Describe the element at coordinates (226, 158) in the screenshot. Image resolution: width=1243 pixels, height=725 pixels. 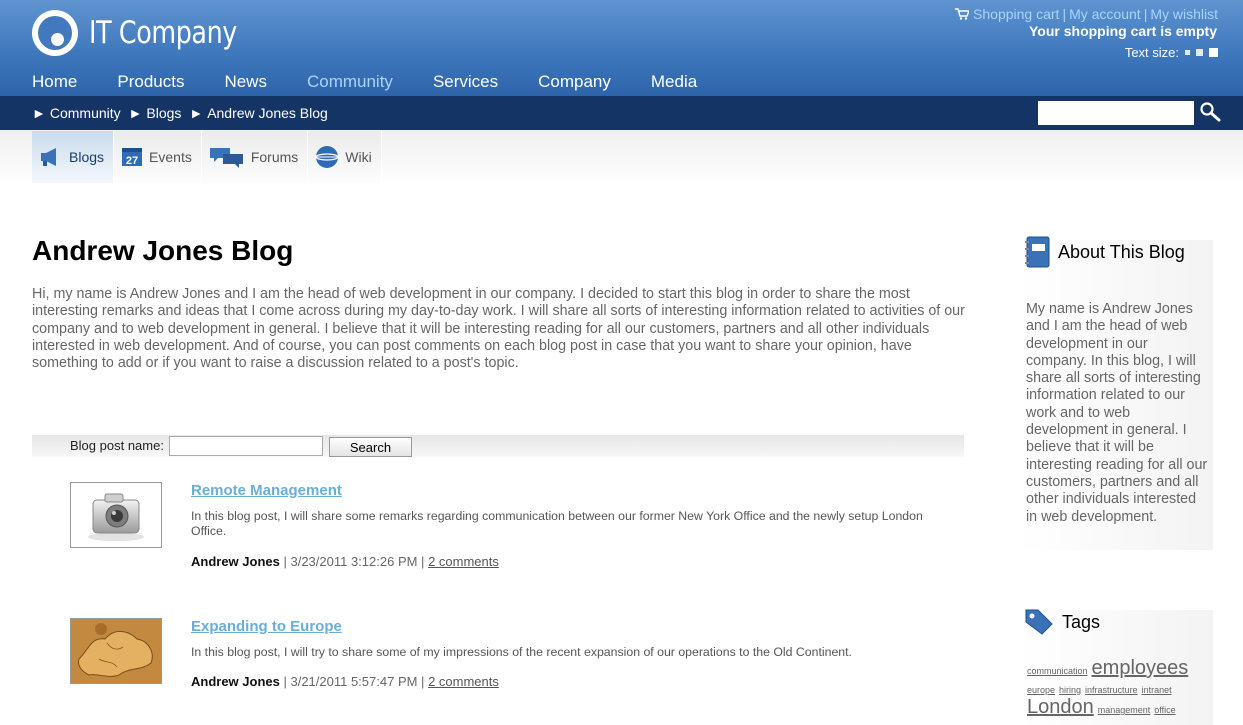
I see `chat-bubbles-icon` at that location.